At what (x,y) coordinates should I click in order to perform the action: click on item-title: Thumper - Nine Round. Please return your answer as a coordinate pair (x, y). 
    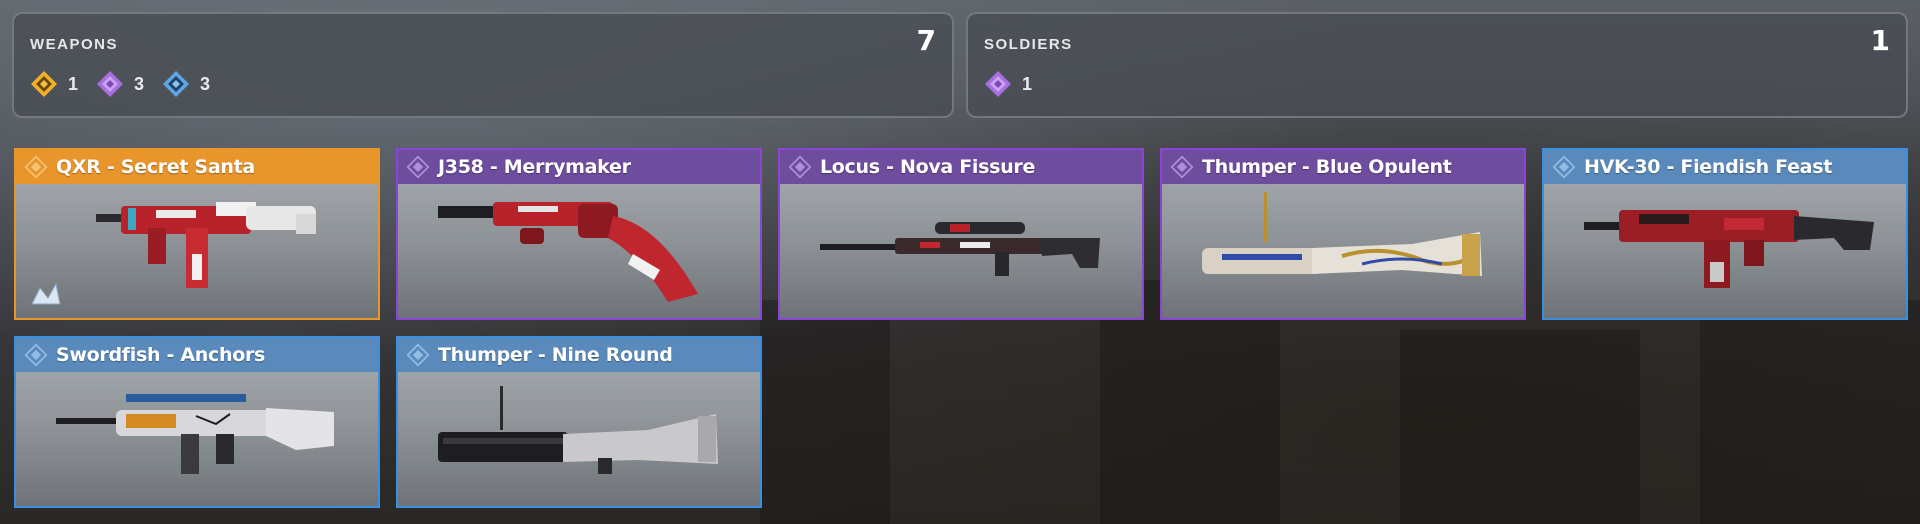
    Looking at the image, I should click on (555, 355).